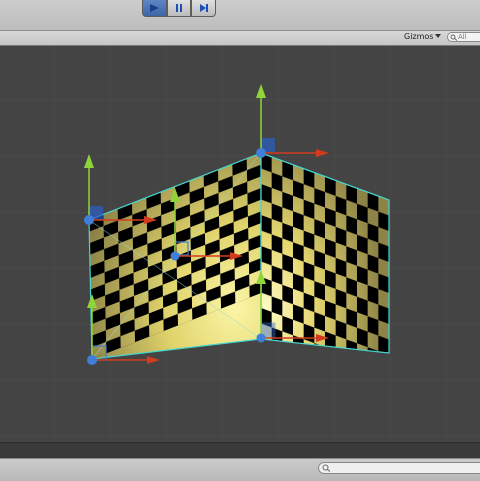 The image size is (480, 481). I want to click on gizmos-dropdown: Gizmos, so click(423, 36).